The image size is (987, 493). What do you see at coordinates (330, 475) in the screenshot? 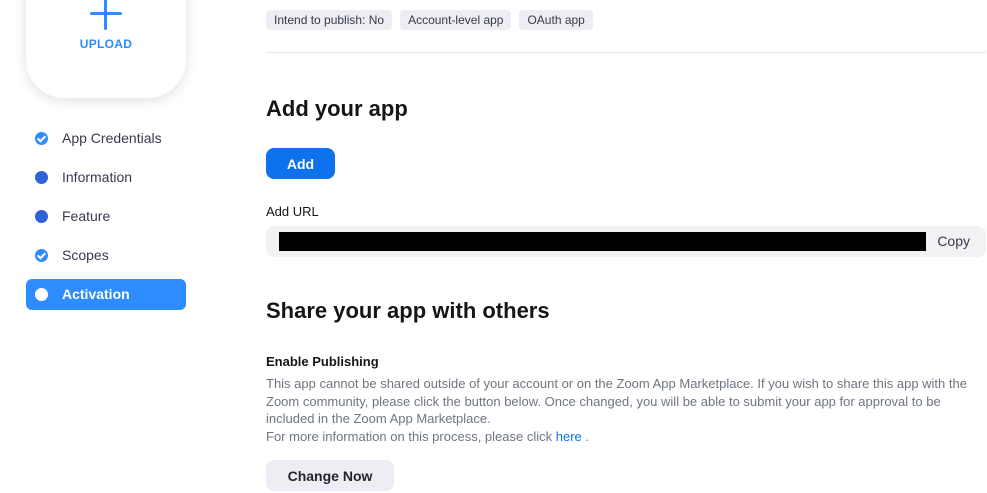
I see `change-now-button: Change Now` at bounding box center [330, 475].